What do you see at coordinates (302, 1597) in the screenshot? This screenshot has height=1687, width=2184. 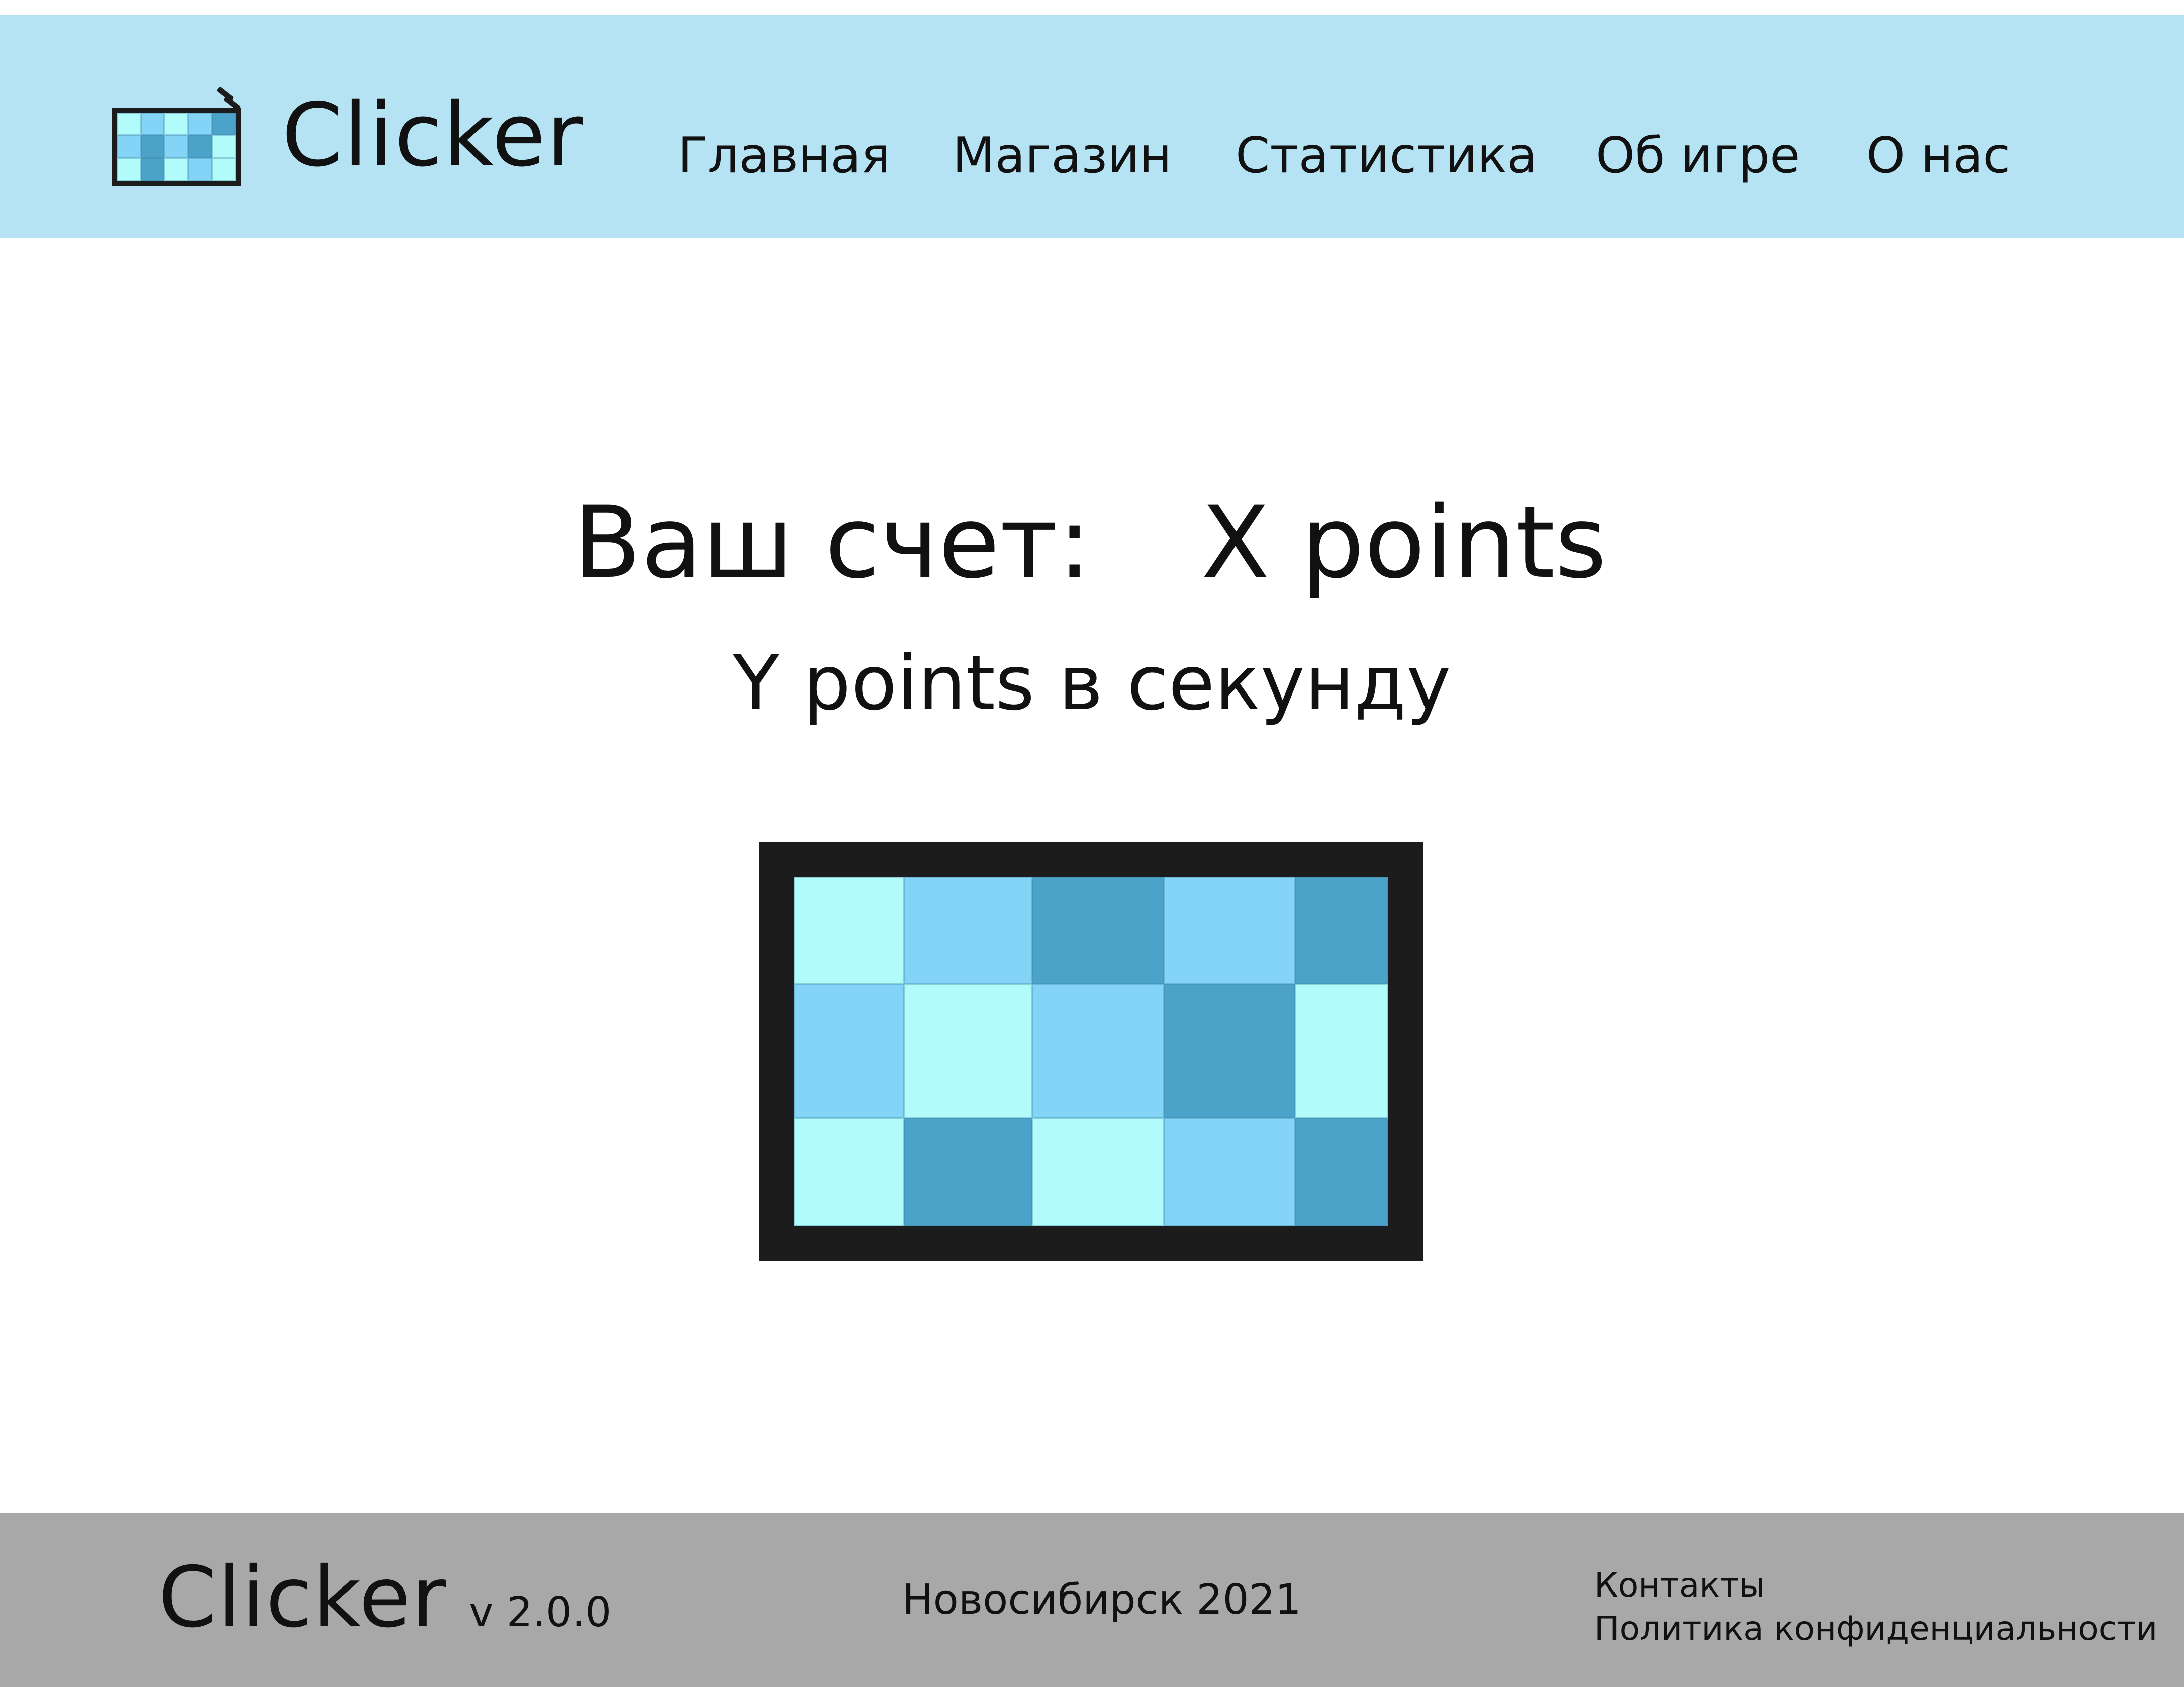 I see `footer-brand-name: Clicker` at bounding box center [302, 1597].